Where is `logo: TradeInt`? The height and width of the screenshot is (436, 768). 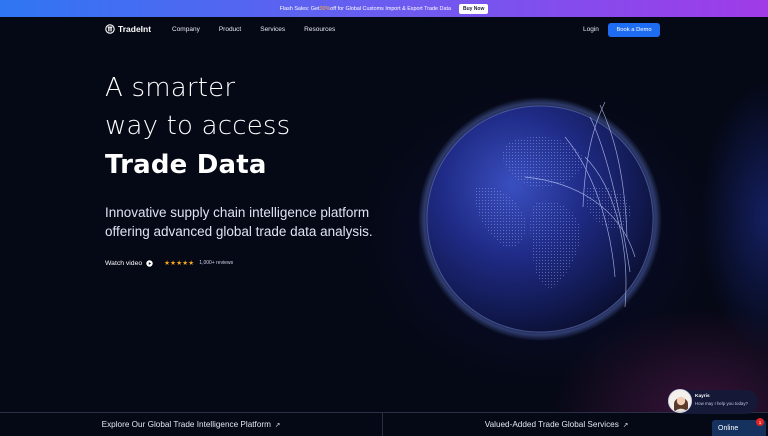 logo: TradeInt is located at coordinates (128, 29).